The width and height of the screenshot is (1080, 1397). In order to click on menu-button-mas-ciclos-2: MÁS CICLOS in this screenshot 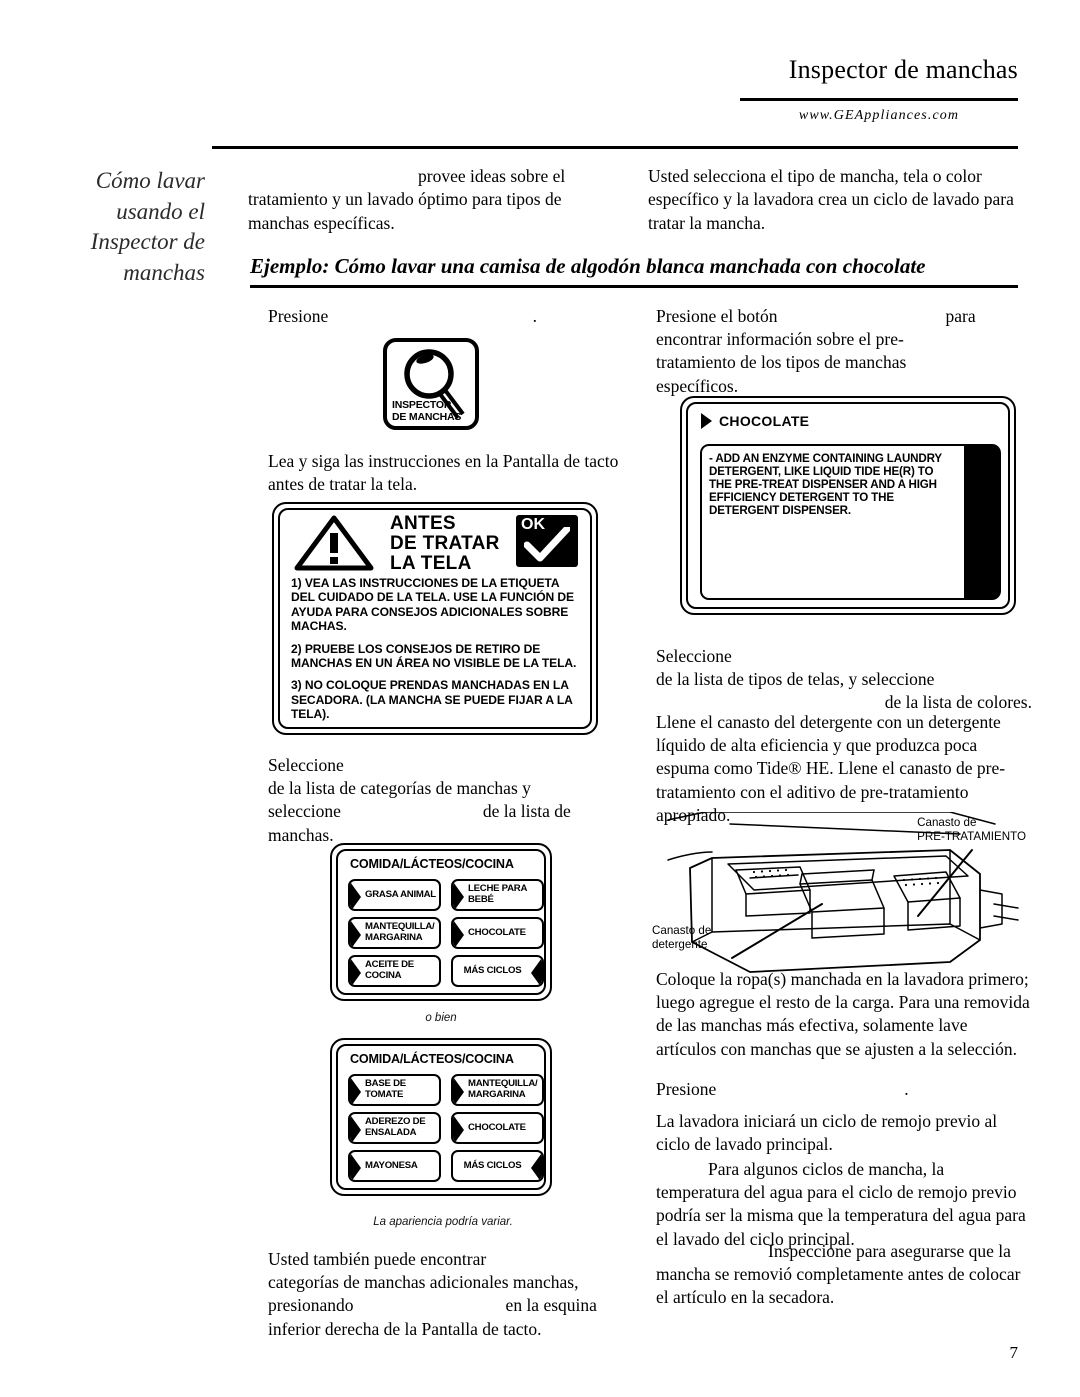, I will do `click(497, 1166)`.